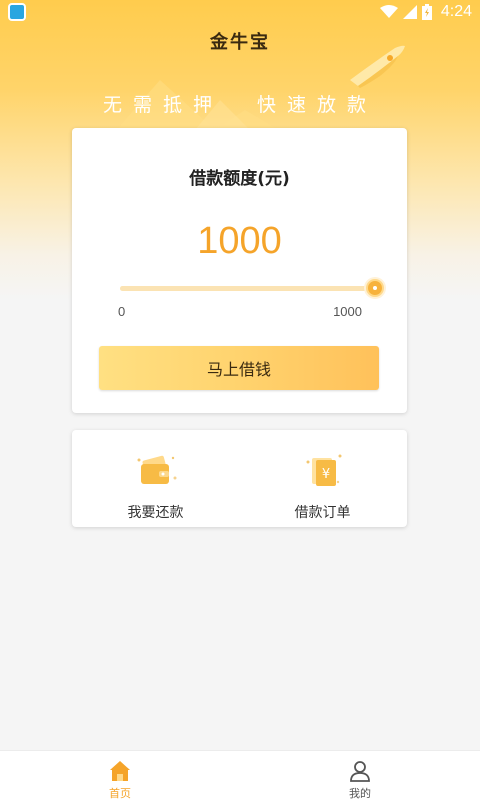 This screenshot has height=801, width=480. Describe the element at coordinates (456, 11) in the screenshot. I see `status-time: 4:24` at that location.